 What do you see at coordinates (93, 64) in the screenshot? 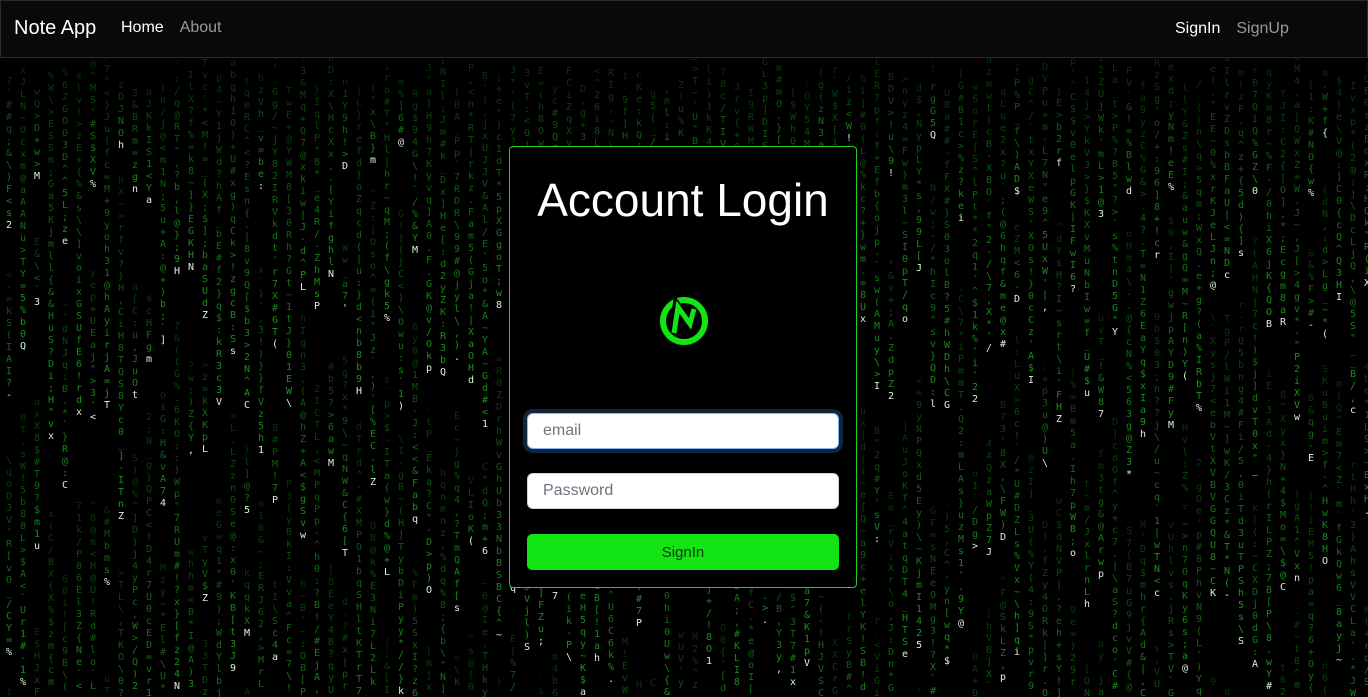
I see `rain-glyph: @` at bounding box center [93, 64].